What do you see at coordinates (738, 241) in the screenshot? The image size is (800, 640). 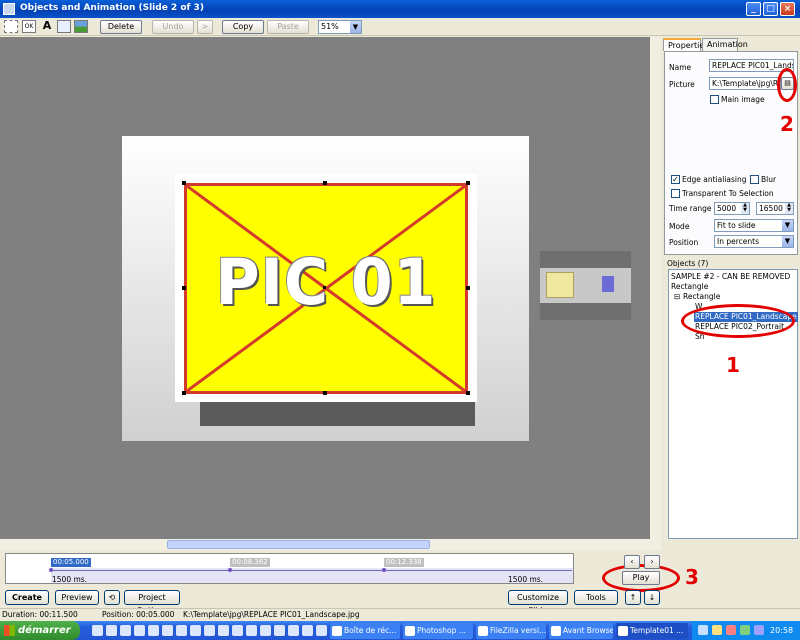 I see `position-value: In percents` at bounding box center [738, 241].